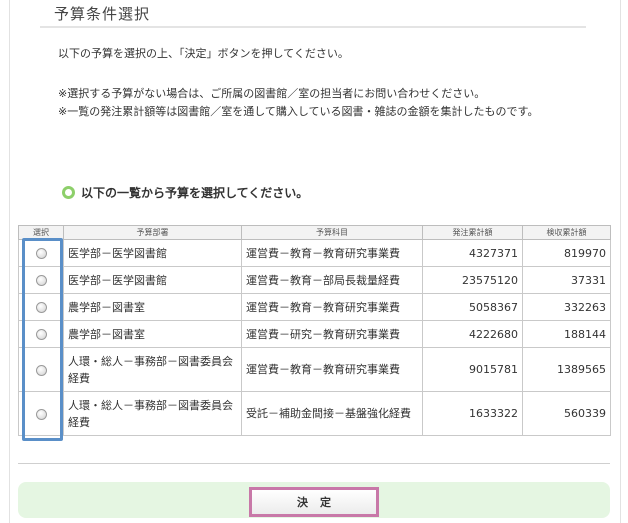 The height and width of the screenshot is (523, 628). I want to click on title-divider, so click(313, 27).